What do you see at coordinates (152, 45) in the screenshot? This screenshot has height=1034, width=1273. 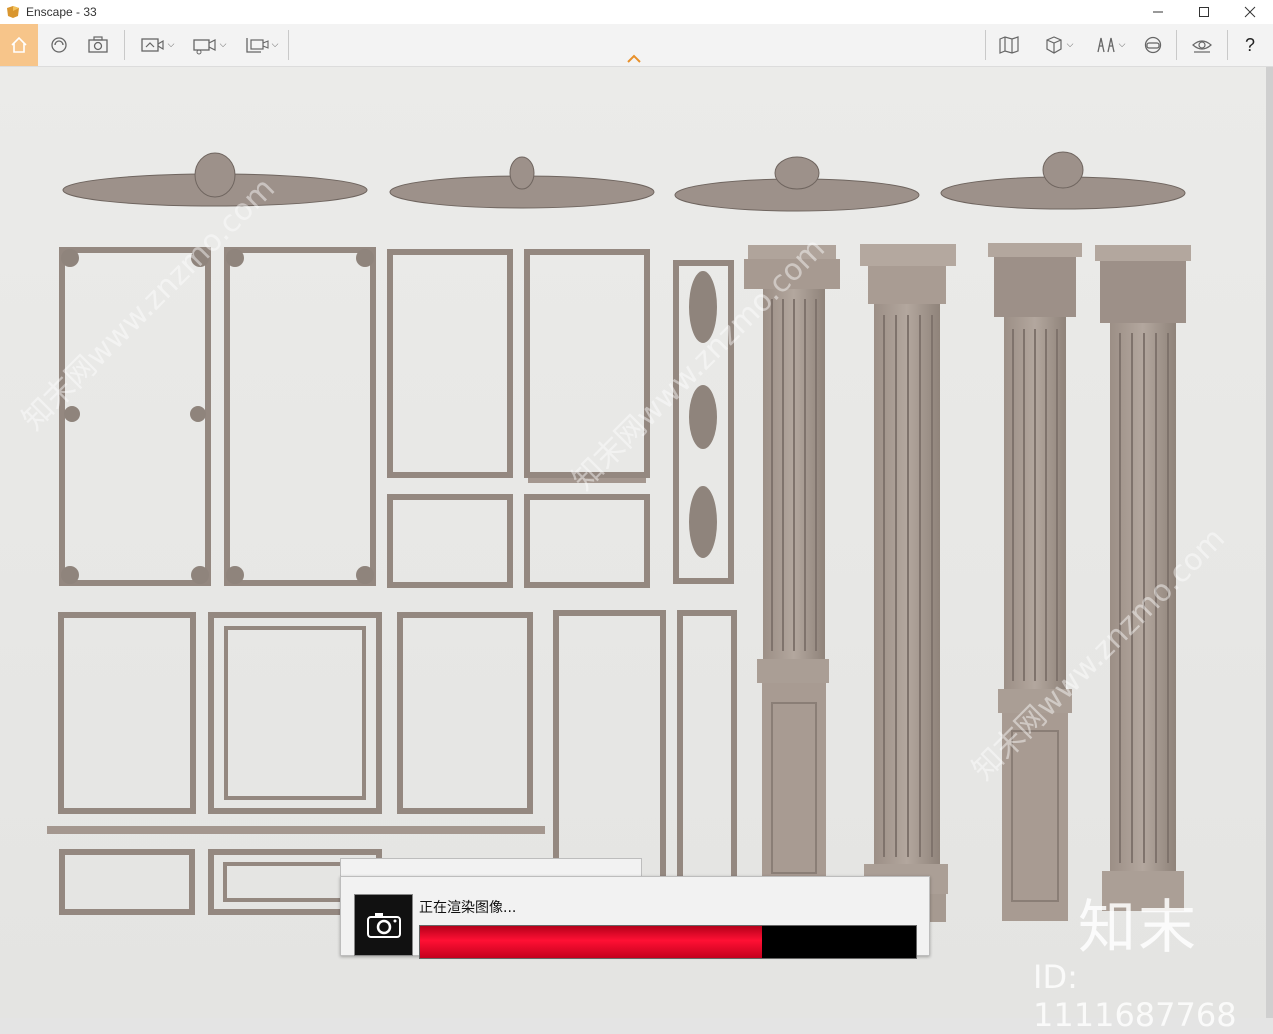 I see `render-view-icon` at bounding box center [152, 45].